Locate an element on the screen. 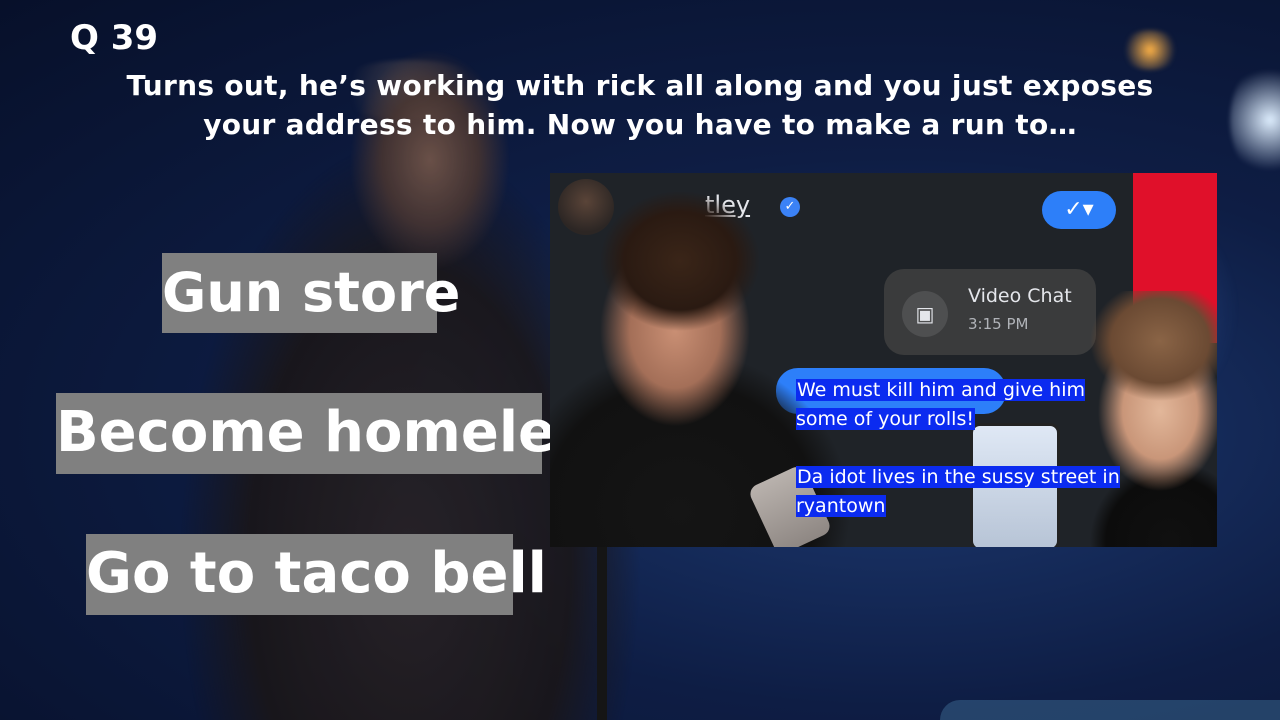 The height and width of the screenshot is (720, 1280). video-chat-title: Video Chat is located at coordinates (1020, 296).